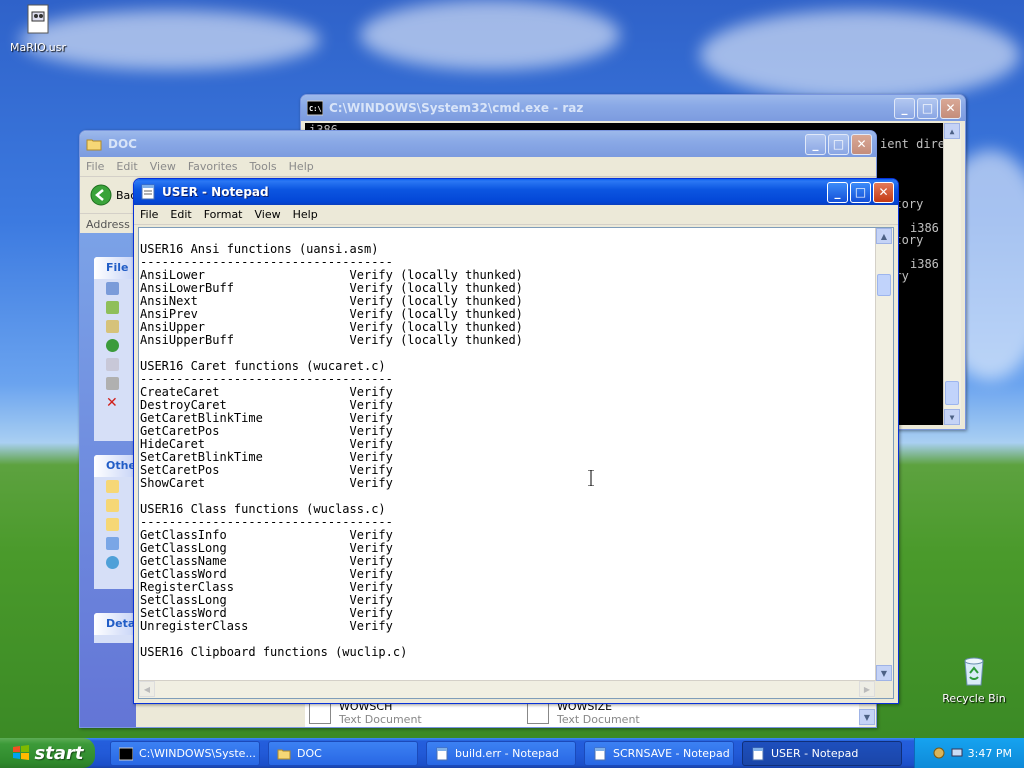 This screenshot has height=768, width=1024. I want to click on scroll-left-button: ◀, so click(147, 689).